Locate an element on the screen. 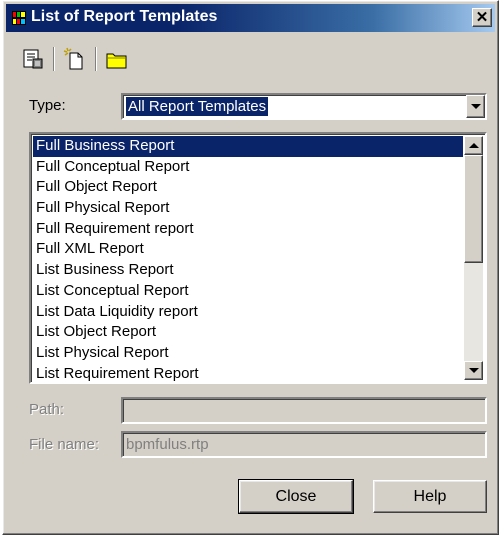 The width and height of the screenshot is (503, 537). help-button-label: Help is located at coordinates (430, 496).